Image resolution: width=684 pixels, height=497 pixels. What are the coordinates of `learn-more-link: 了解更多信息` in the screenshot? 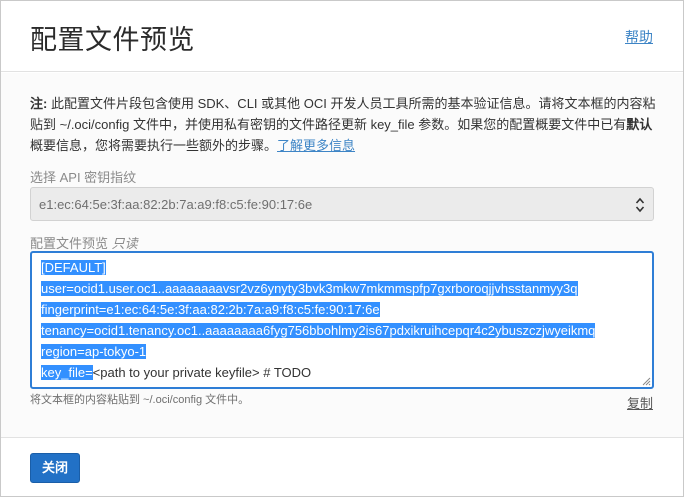 It's located at (316, 145).